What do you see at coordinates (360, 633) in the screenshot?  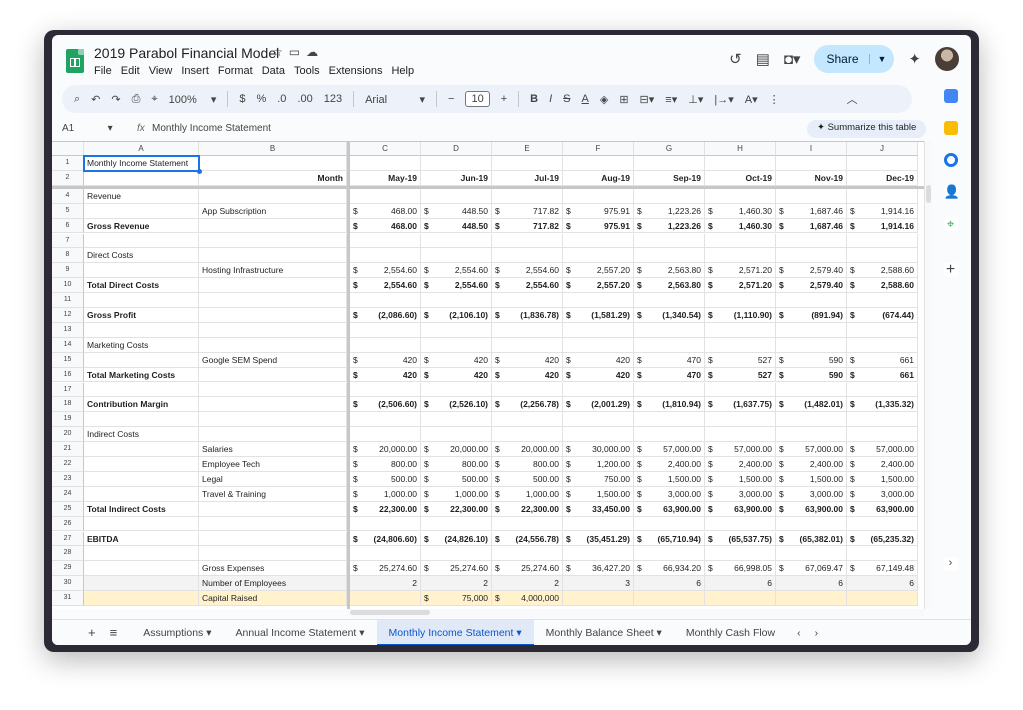 I see `tab-menu-icon: ▾` at bounding box center [360, 633].